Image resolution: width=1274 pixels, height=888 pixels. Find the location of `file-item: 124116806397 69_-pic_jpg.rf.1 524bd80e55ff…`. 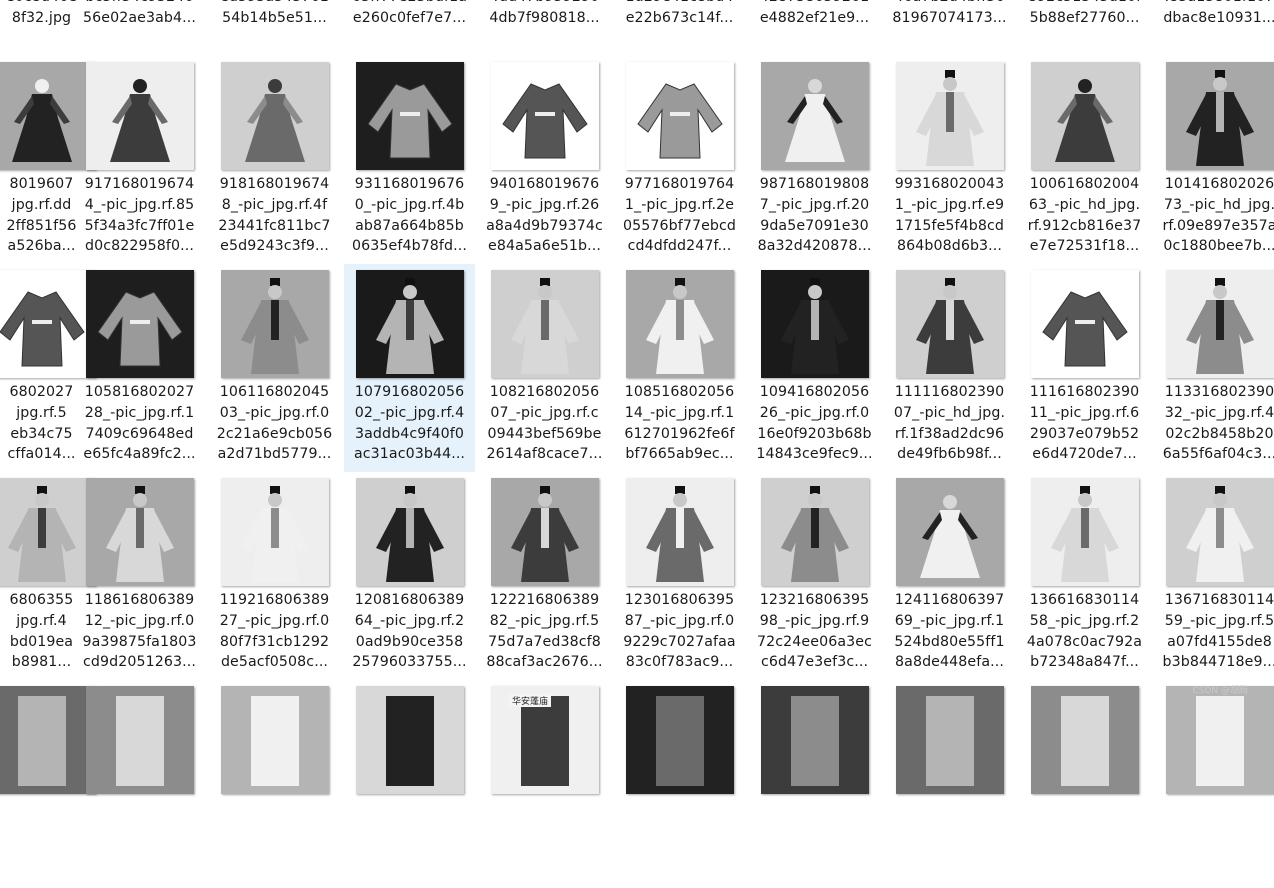

file-item: 124116806397 69_-pic_jpg.rf.1 524bd80e55ff… is located at coordinates (949, 576).